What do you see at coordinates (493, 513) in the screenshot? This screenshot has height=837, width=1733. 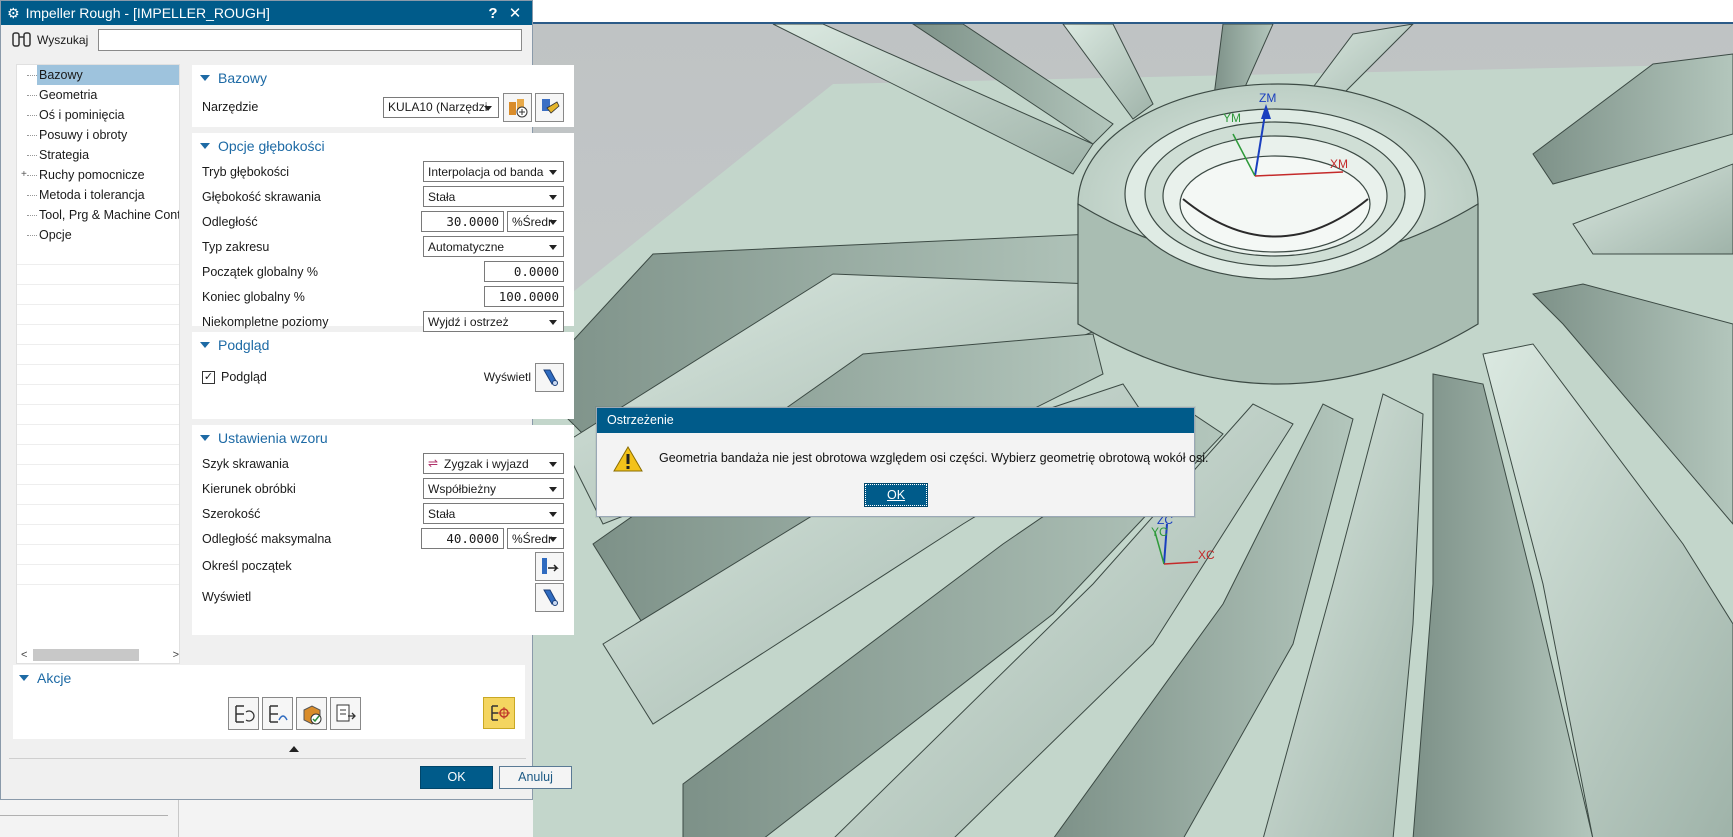 I see `szerokosc-select: Stała` at bounding box center [493, 513].